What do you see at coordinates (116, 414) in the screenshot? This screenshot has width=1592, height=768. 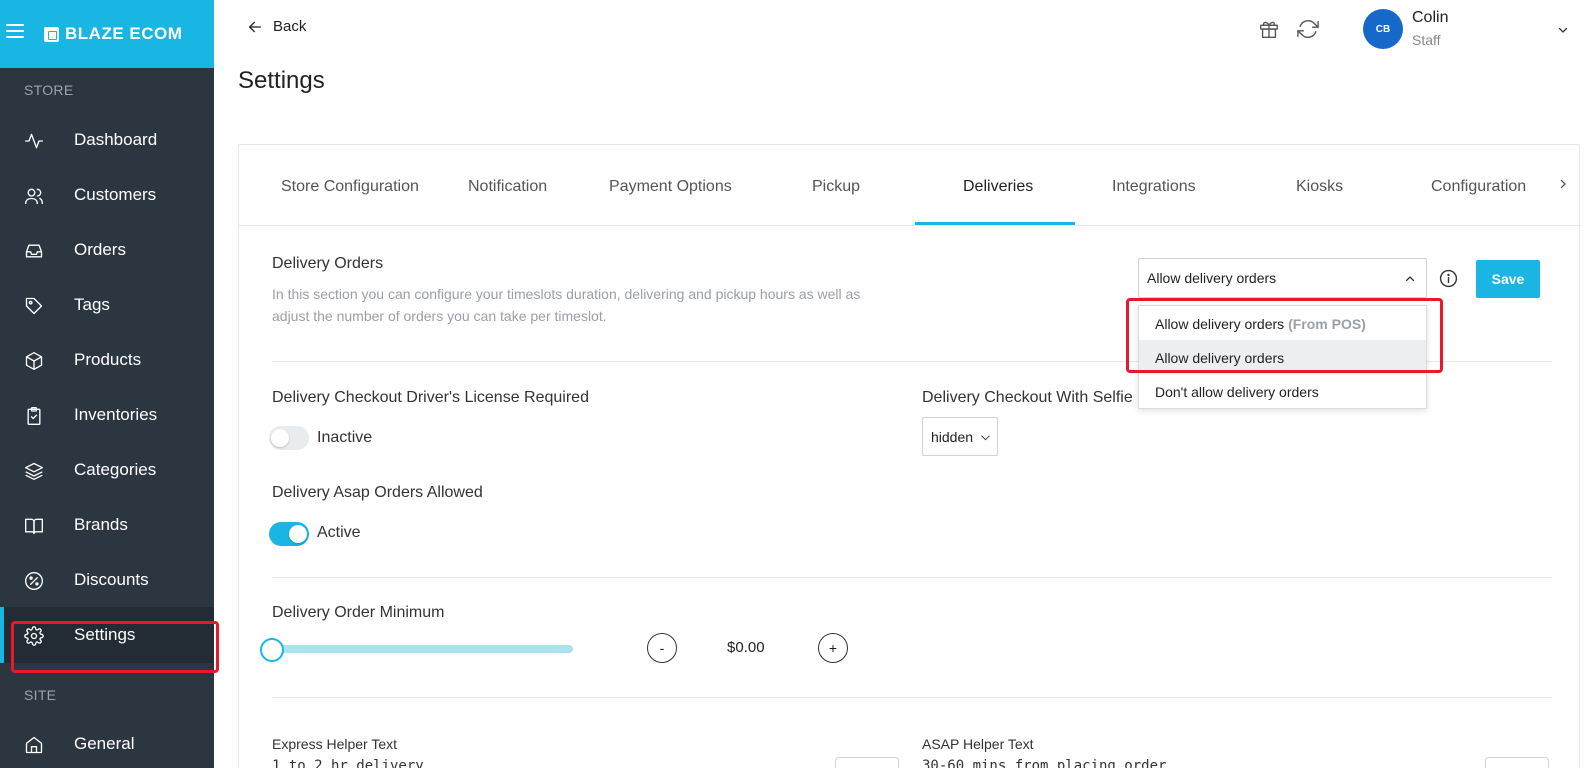 I see `sidebar-item-label: Inventories` at bounding box center [116, 414].